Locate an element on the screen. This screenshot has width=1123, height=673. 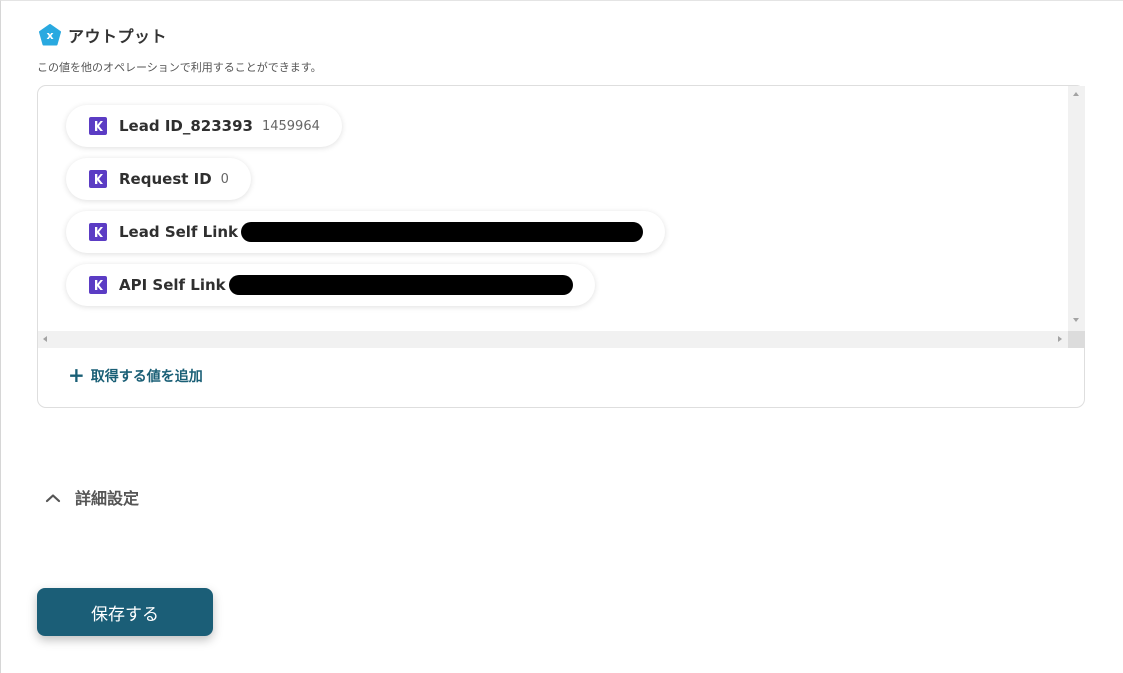
plus-icon: + is located at coordinates (76, 375).